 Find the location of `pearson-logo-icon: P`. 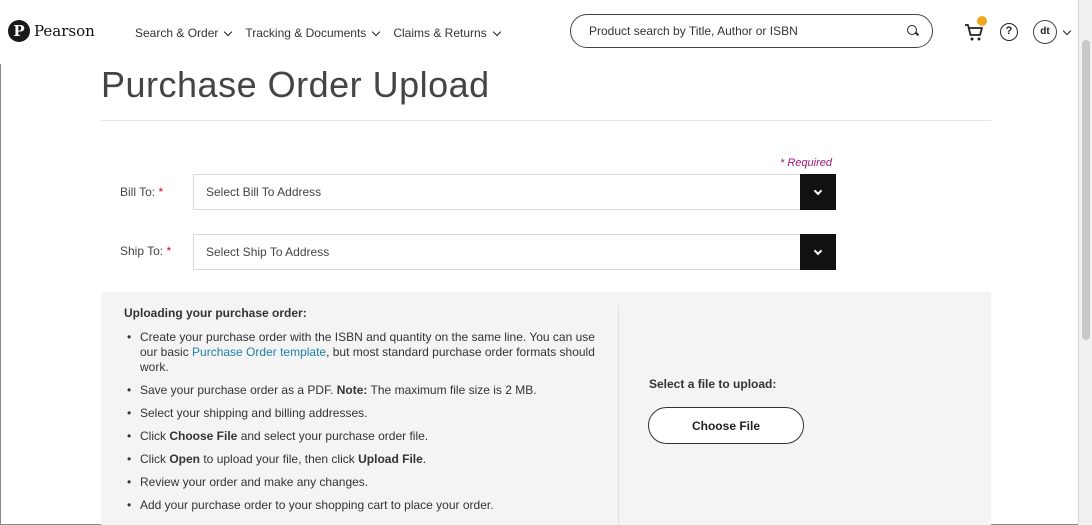

pearson-logo-icon: P is located at coordinates (19, 31).